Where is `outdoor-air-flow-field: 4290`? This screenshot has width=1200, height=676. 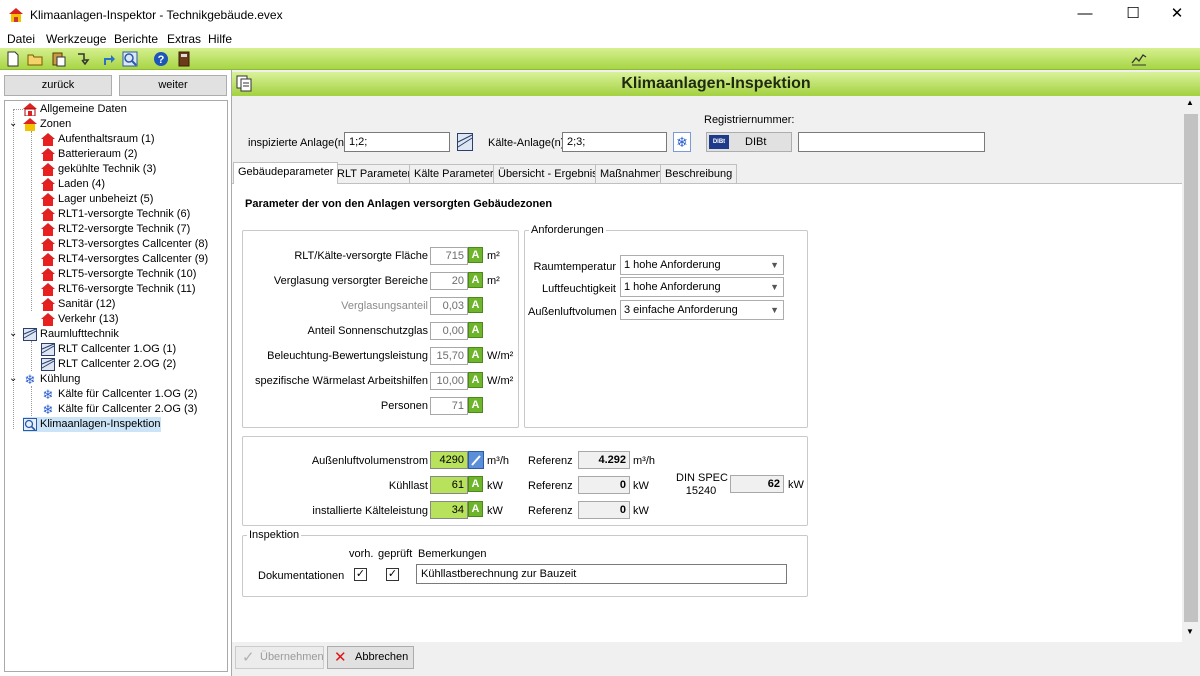 outdoor-air-flow-field: 4290 is located at coordinates (449, 460).